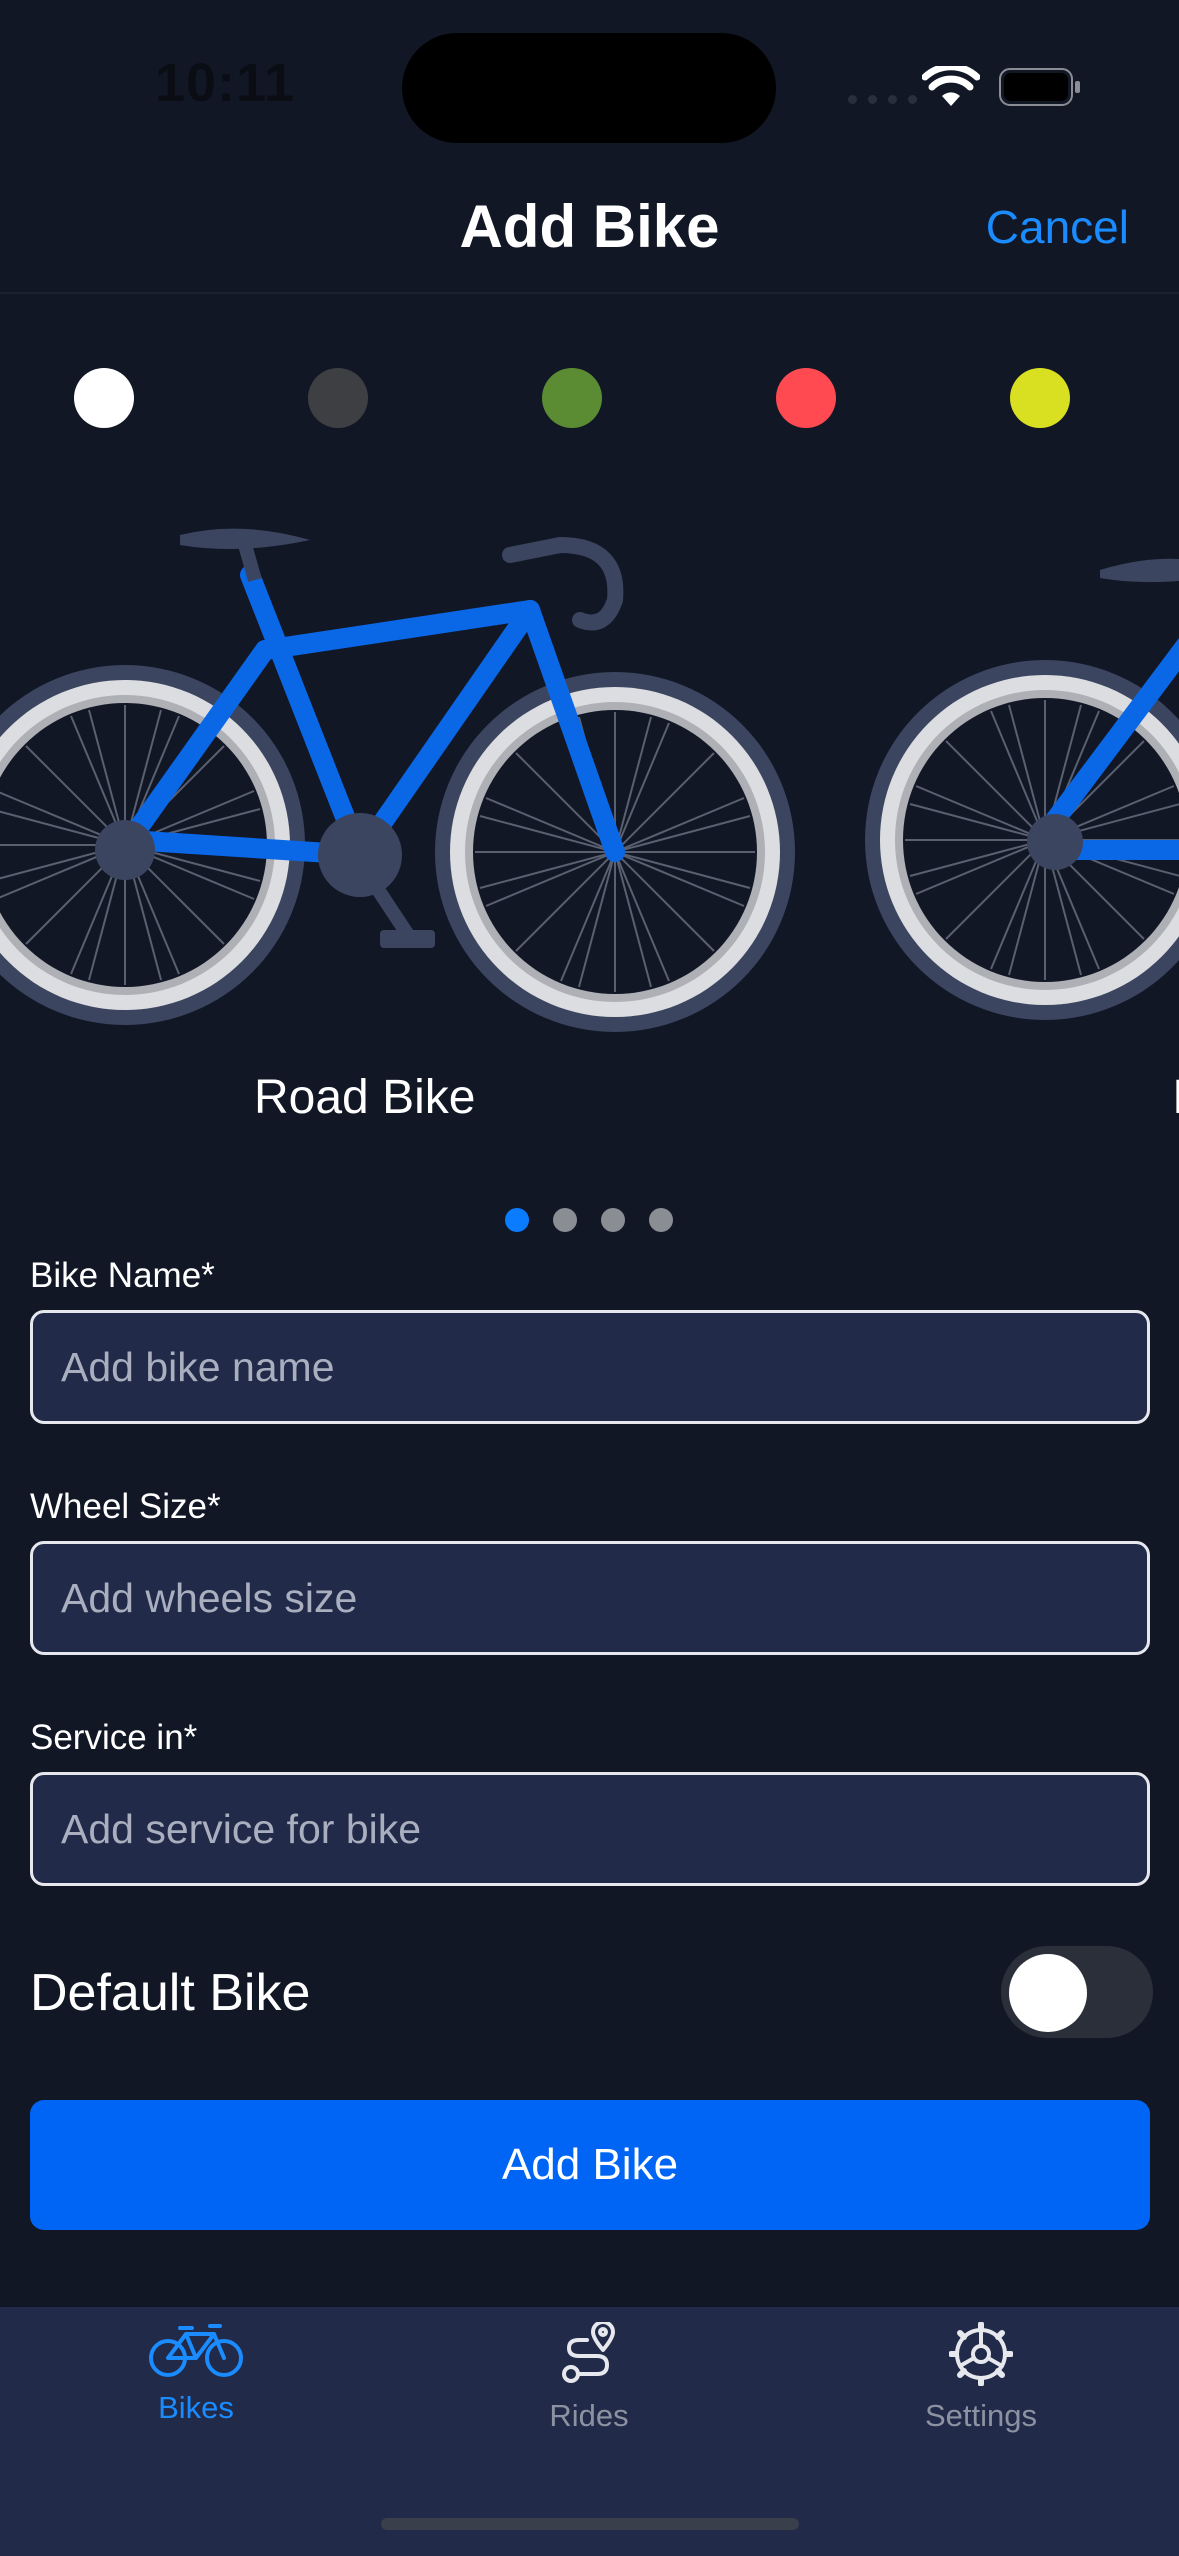 The height and width of the screenshot is (2556, 1179). Describe the element at coordinates (589, 88) in the screenshot. I see `dynamic-island` at that location.